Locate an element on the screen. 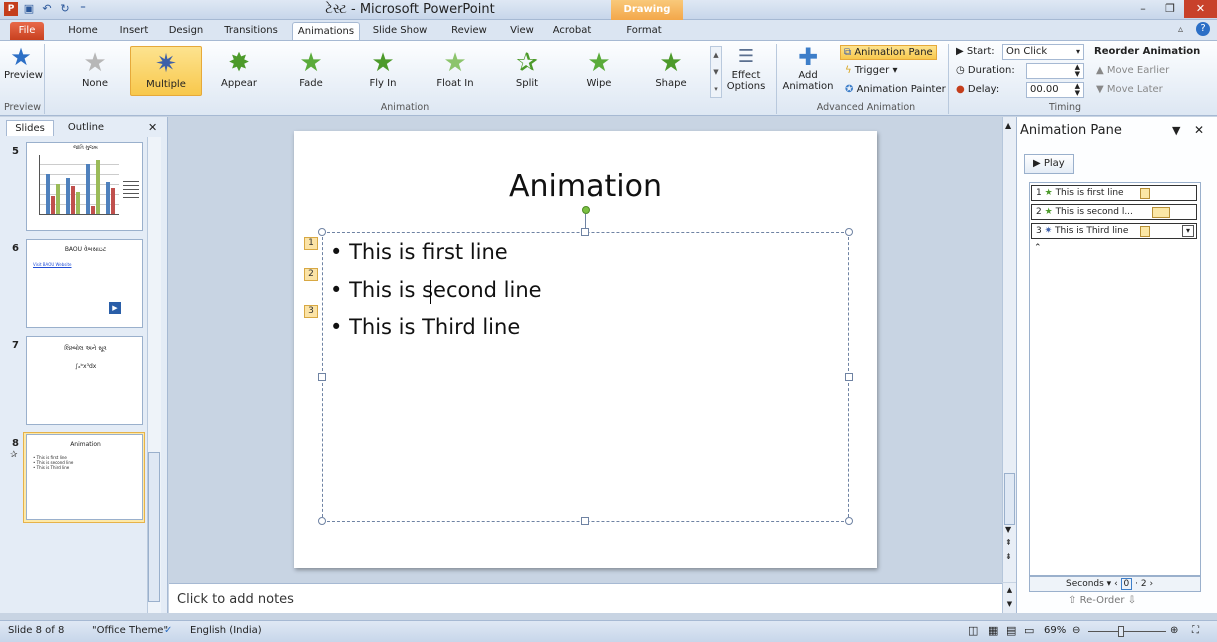 The width and height of the screenshot is (1217, 642). zoom-level: 69% is located at coordinates (1055, 630).